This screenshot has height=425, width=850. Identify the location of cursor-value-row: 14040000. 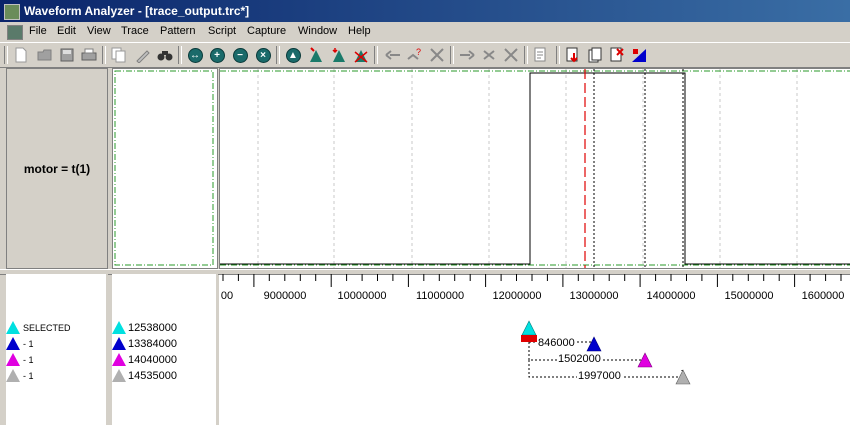
(144, 359).